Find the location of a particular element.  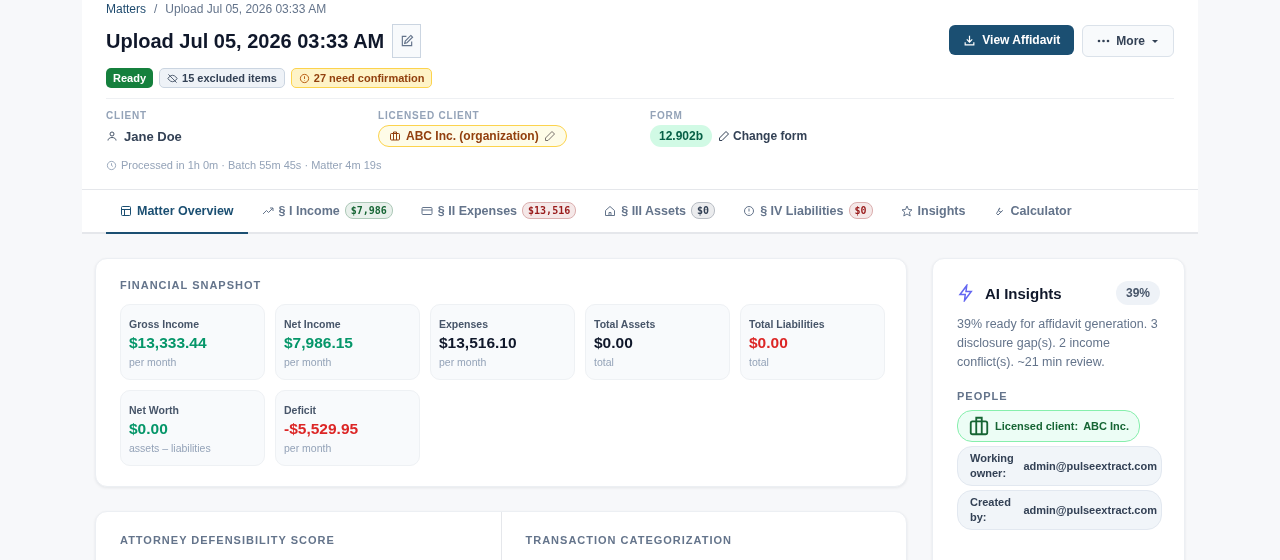

pencil-square-icon is located at coordinates (406, 41).